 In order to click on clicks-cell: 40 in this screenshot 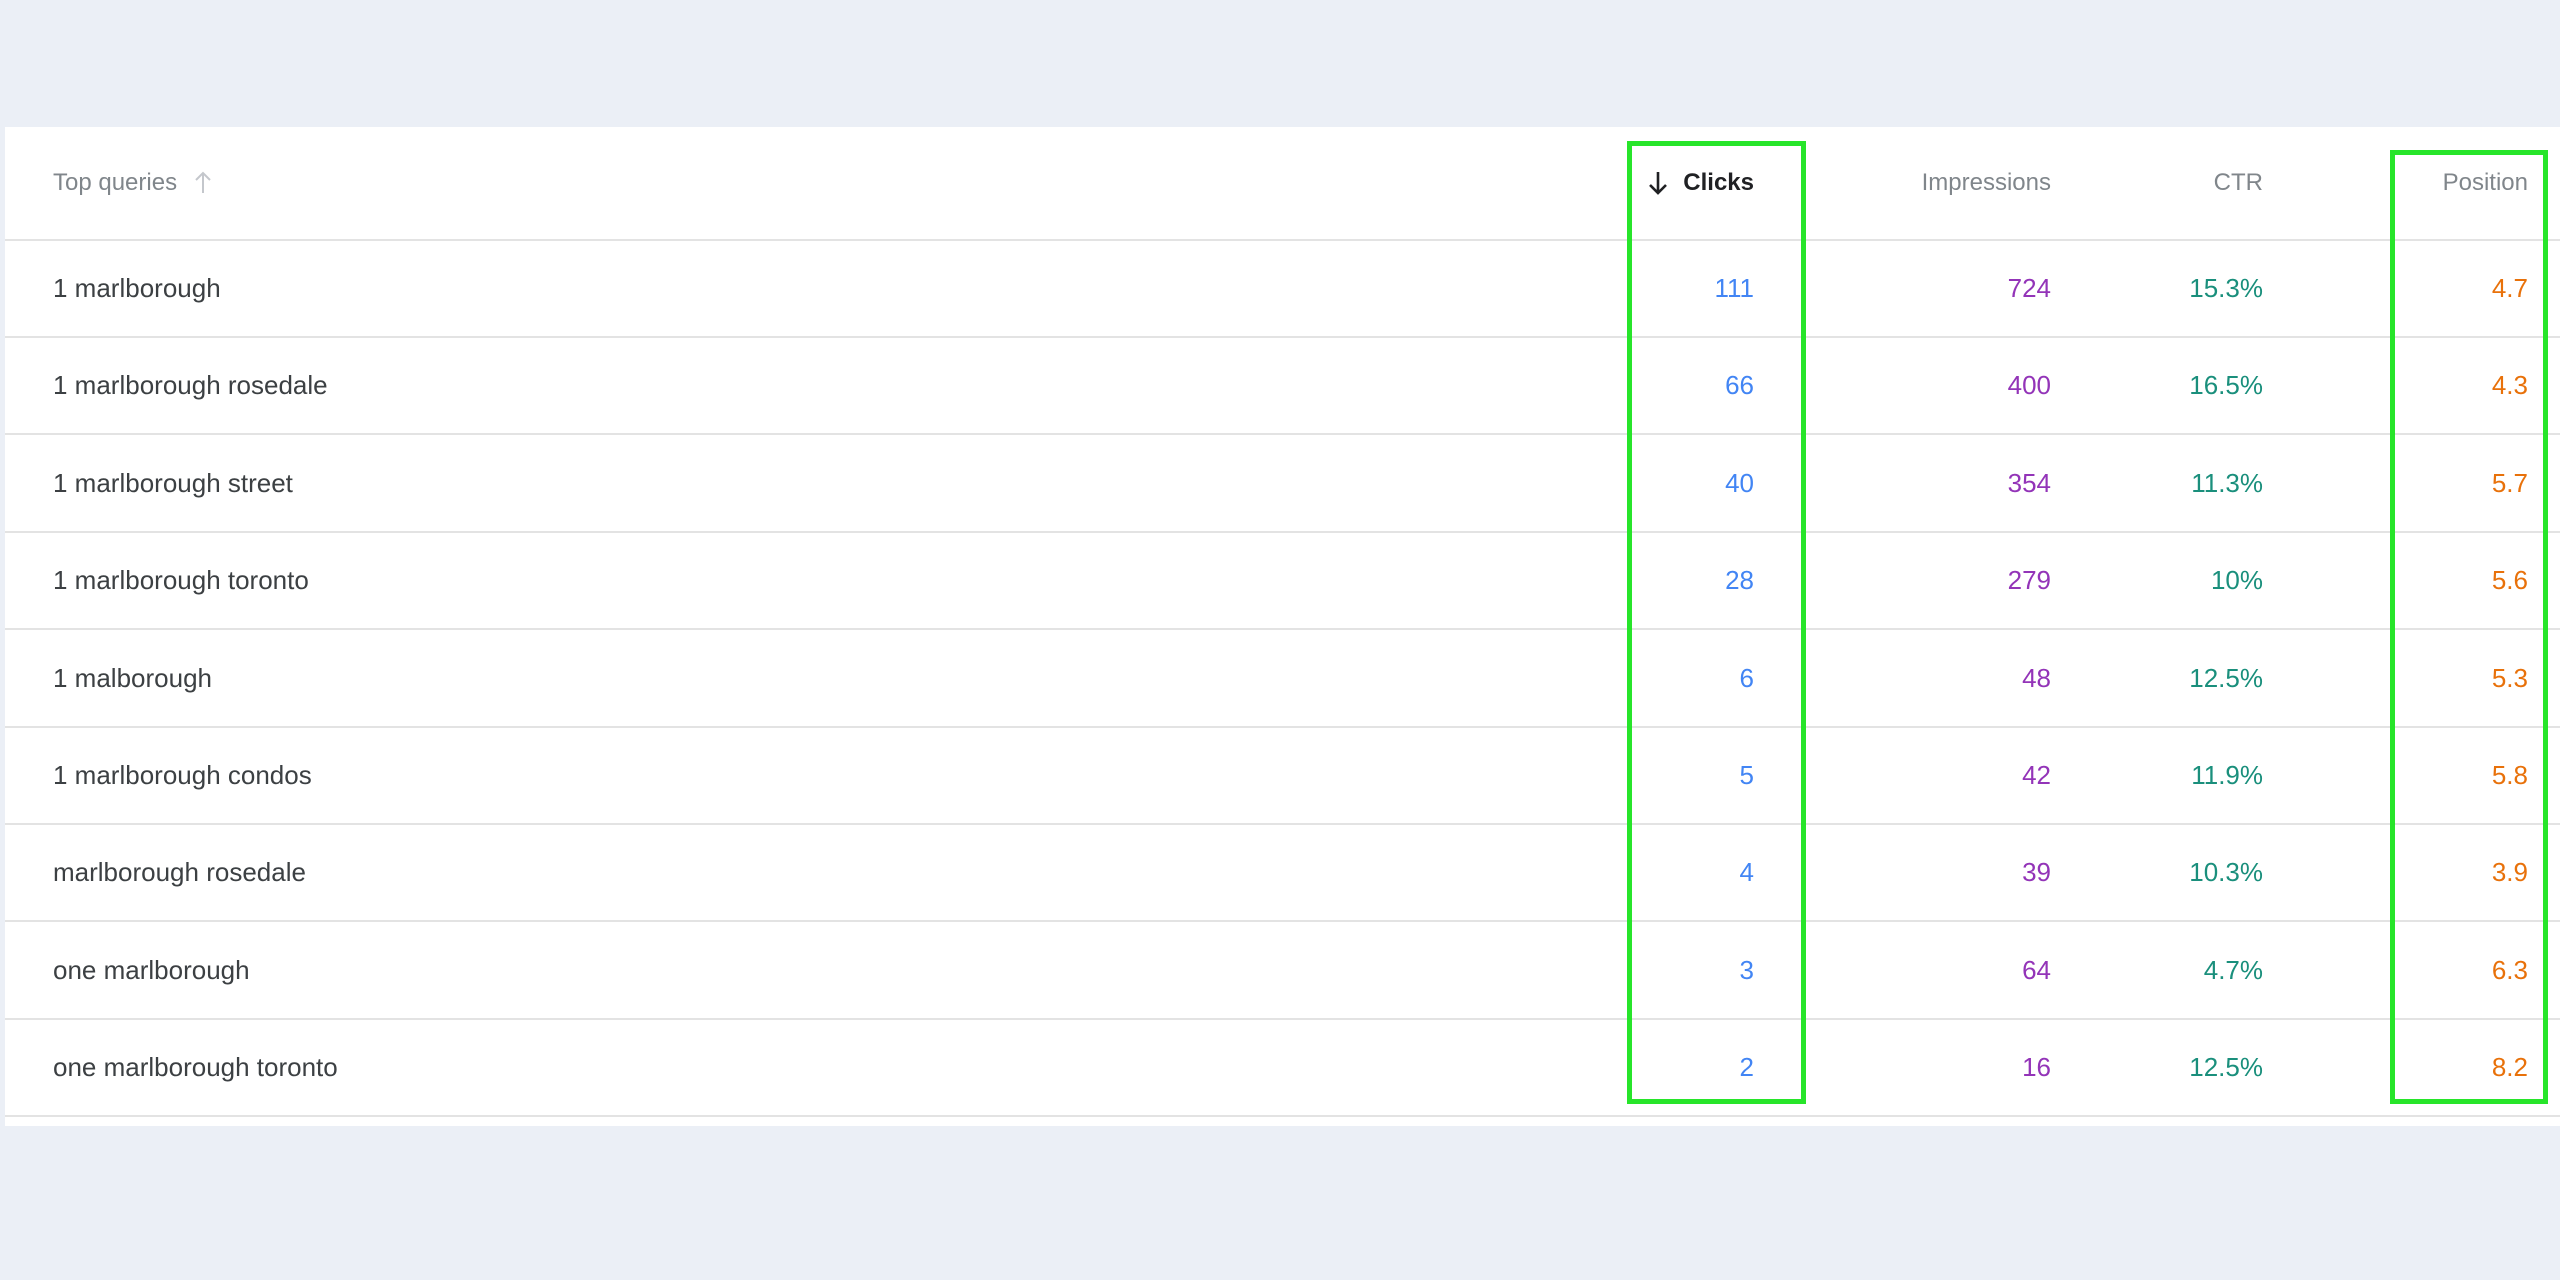, I will do `click(1739, 482)`.